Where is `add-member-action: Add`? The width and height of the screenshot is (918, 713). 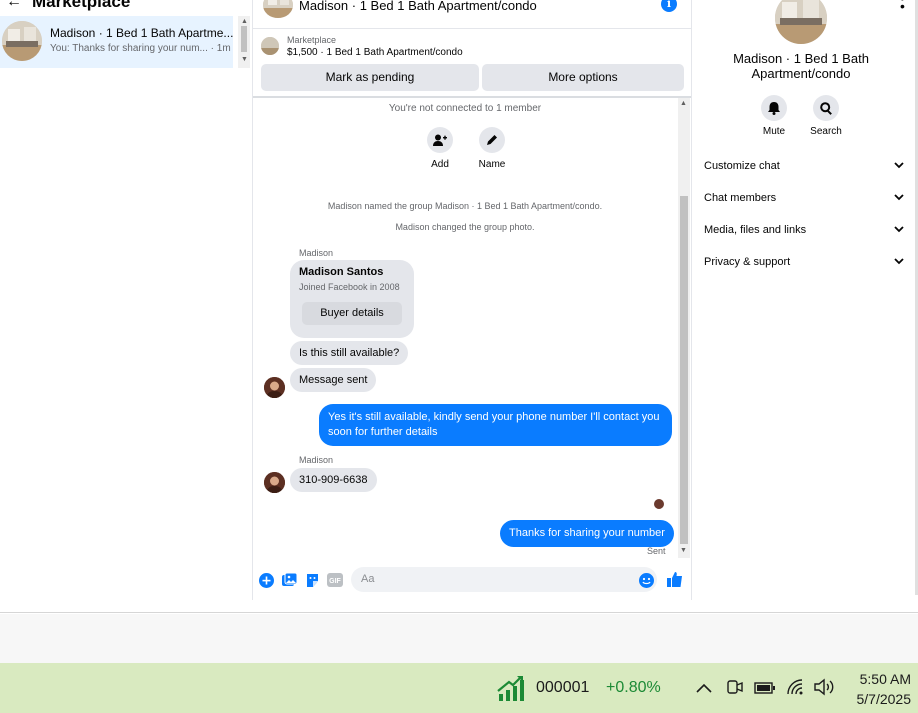
add-member-action: Add is located at coordinates (440, 148).